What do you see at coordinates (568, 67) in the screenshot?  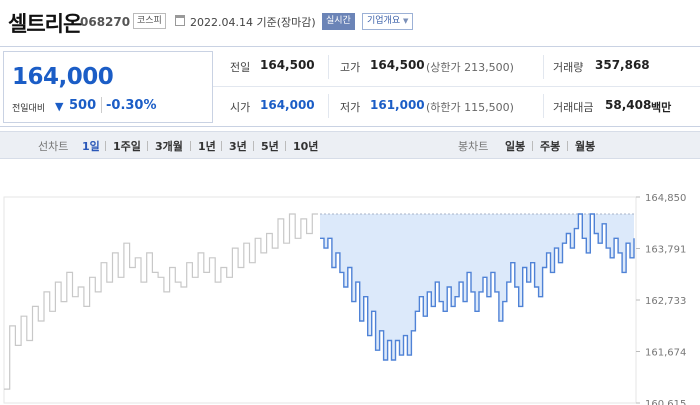 I see `volume-label: 거래량` at bounding box center [568, 67].